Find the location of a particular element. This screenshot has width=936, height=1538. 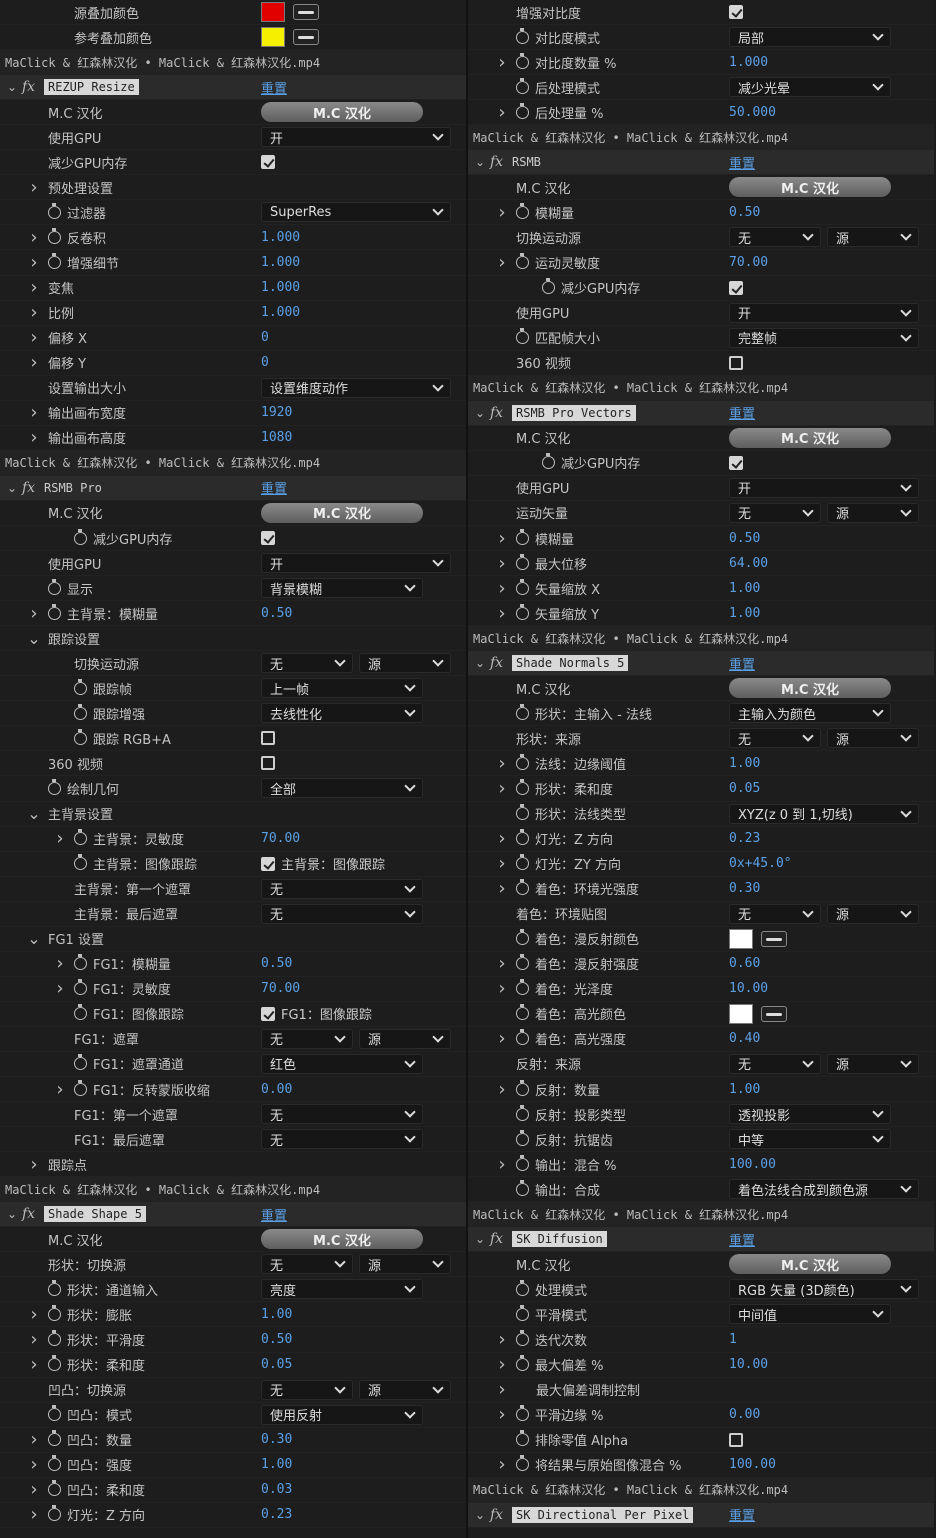

dropdown-select: 设置维度动作 is located at coordinates (356, 387).